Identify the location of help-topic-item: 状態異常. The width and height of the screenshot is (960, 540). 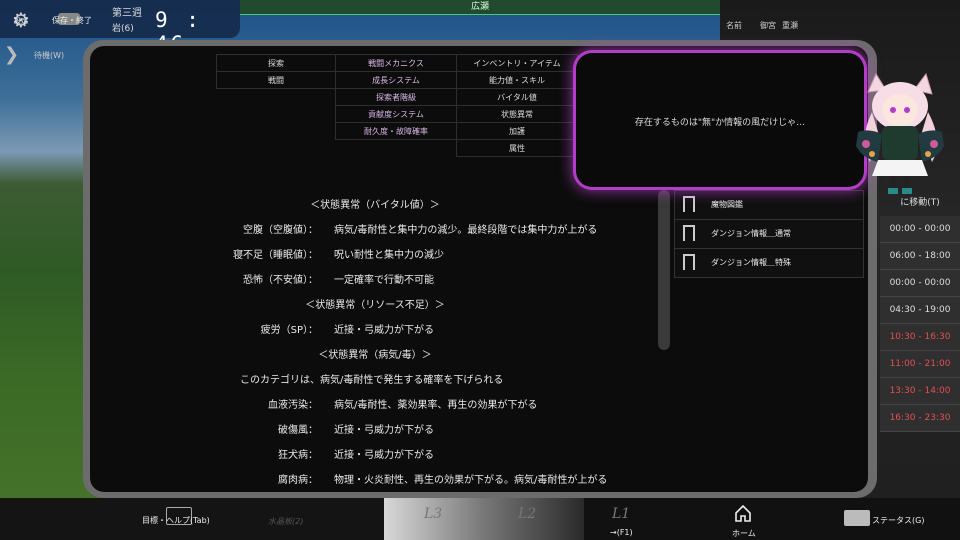
(517, 114).